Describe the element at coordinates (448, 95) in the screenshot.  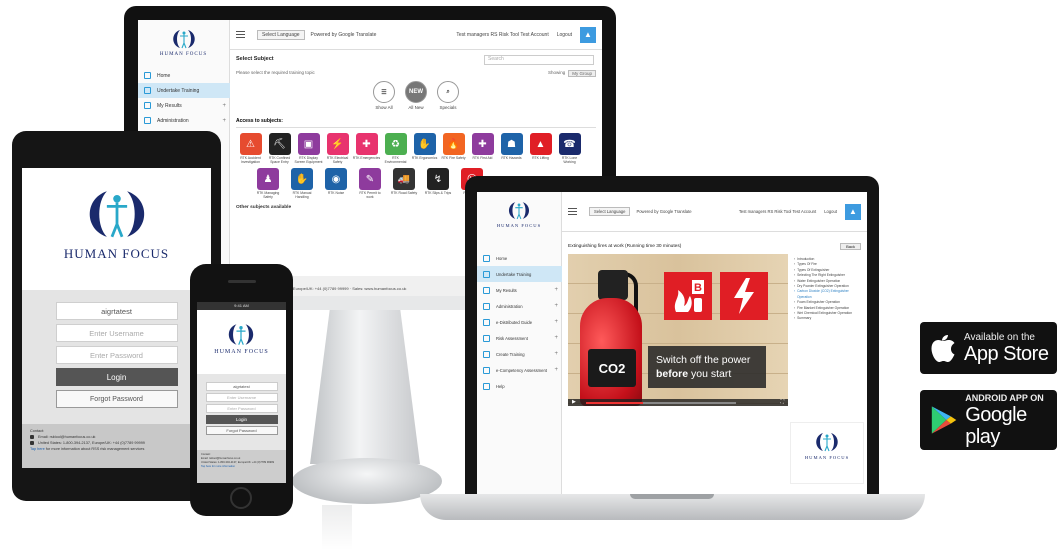
I see `filter-specials: ⌕ Specials` at that location.